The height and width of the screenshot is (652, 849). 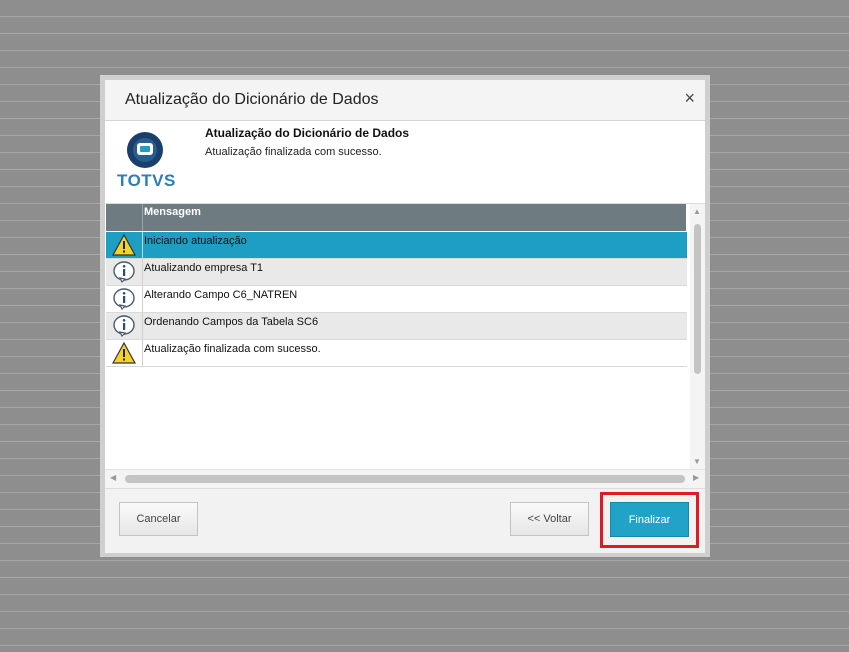 I want to click on row-message: Iniciando atualização, so click(x=195, y=241).